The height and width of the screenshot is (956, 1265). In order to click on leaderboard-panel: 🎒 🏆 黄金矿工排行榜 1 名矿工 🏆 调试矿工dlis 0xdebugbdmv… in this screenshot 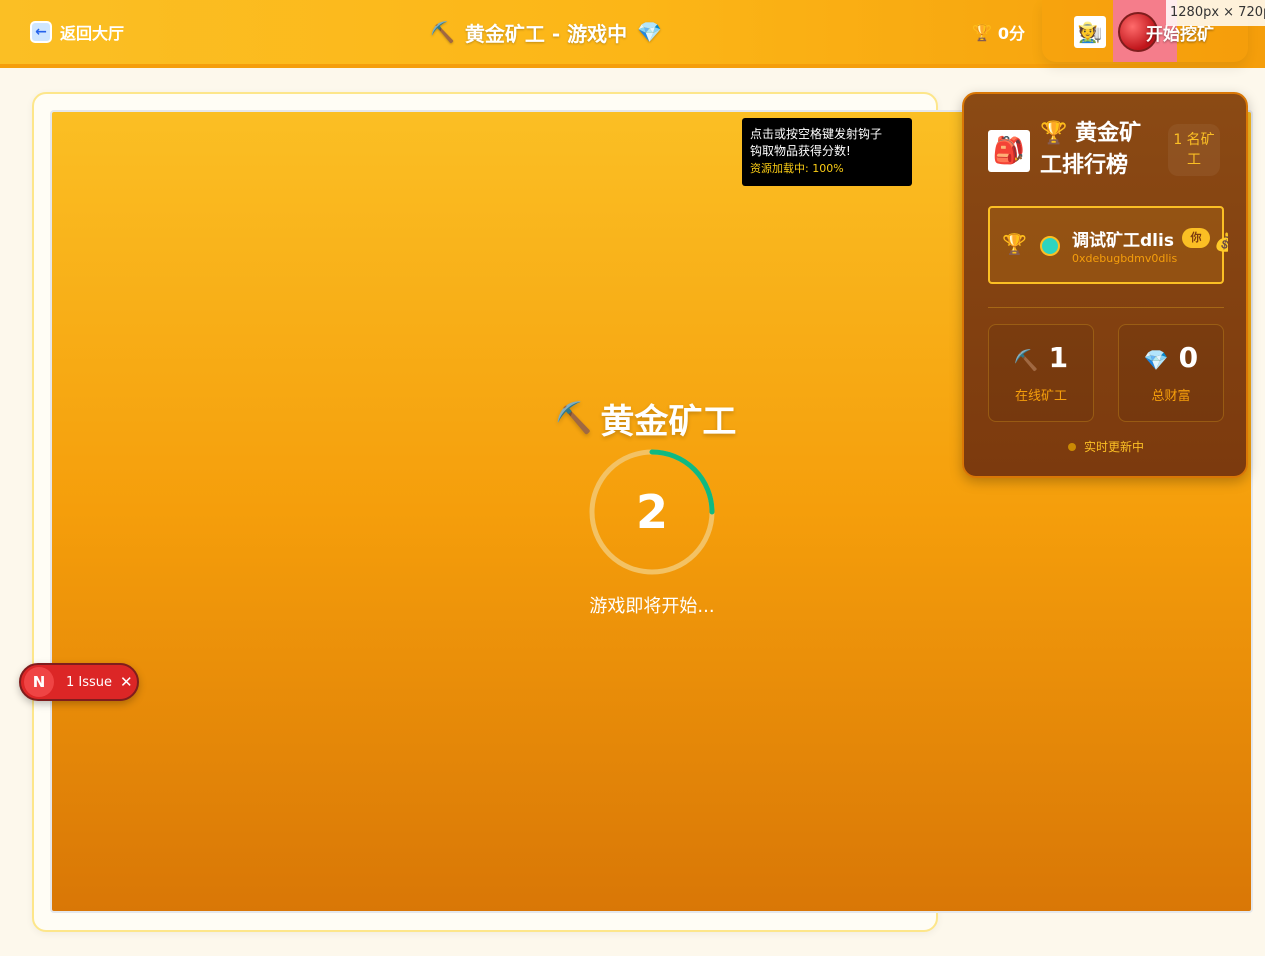, I will do `click(1105, 285)`.